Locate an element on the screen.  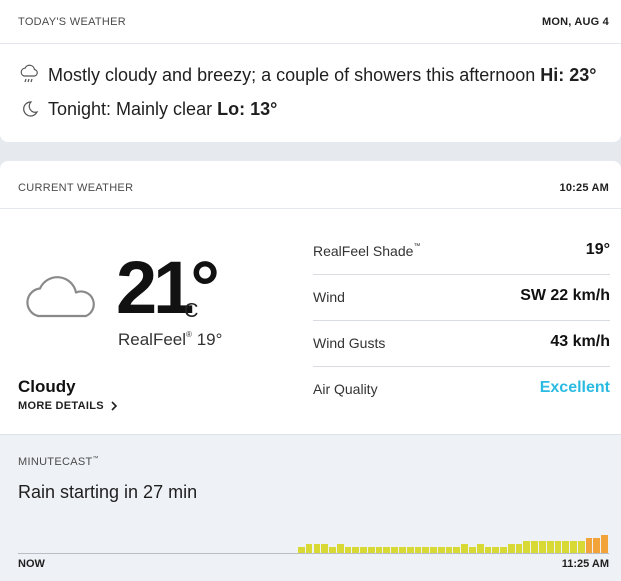
detail-label: Wind Gusts is located at coordinates (349, 343).